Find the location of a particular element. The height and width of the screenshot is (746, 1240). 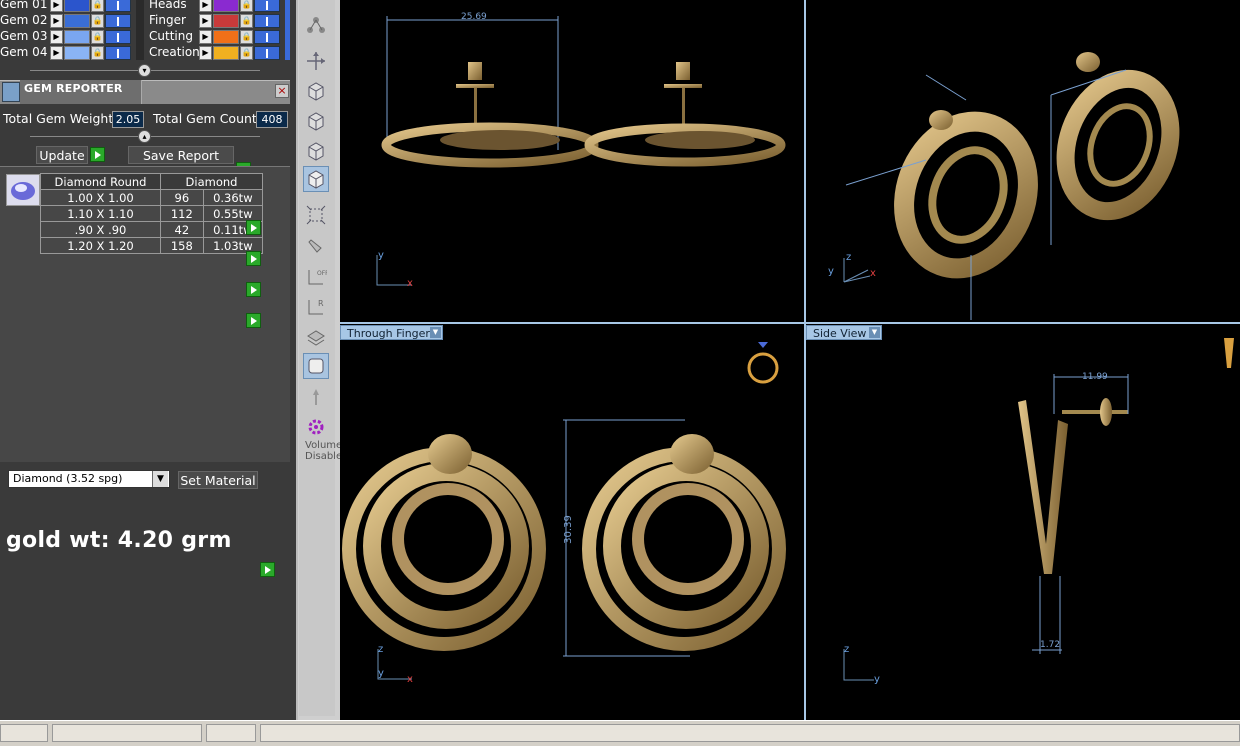

material-layer-label: Creation is located at coordinates (174, 52).